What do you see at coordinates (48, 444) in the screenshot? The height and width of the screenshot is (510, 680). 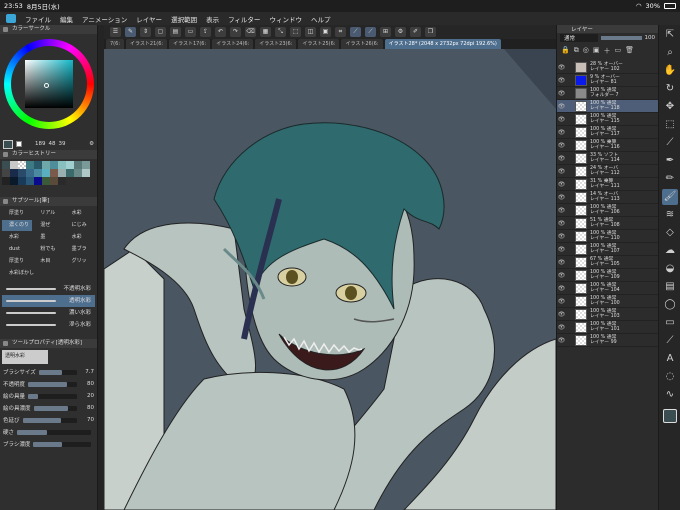 I see `prop-brush-density: ブラシ濃度` at bounding box center [48, 444].